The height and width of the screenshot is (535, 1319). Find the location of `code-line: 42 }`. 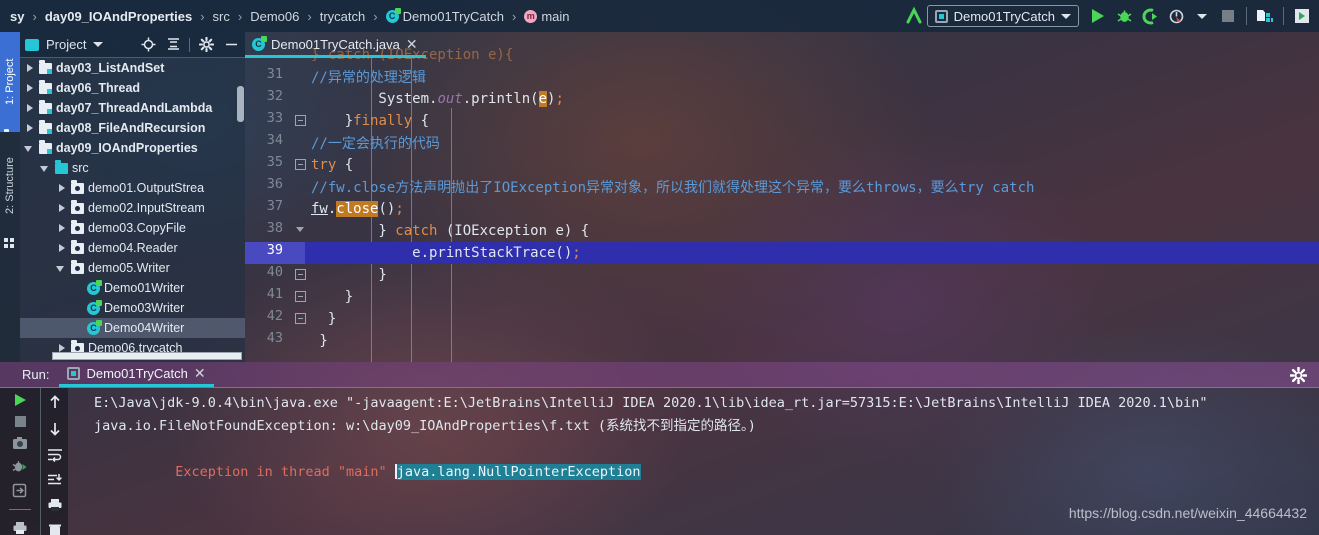

code-line: 42 } is located at coordinates (782, 319).